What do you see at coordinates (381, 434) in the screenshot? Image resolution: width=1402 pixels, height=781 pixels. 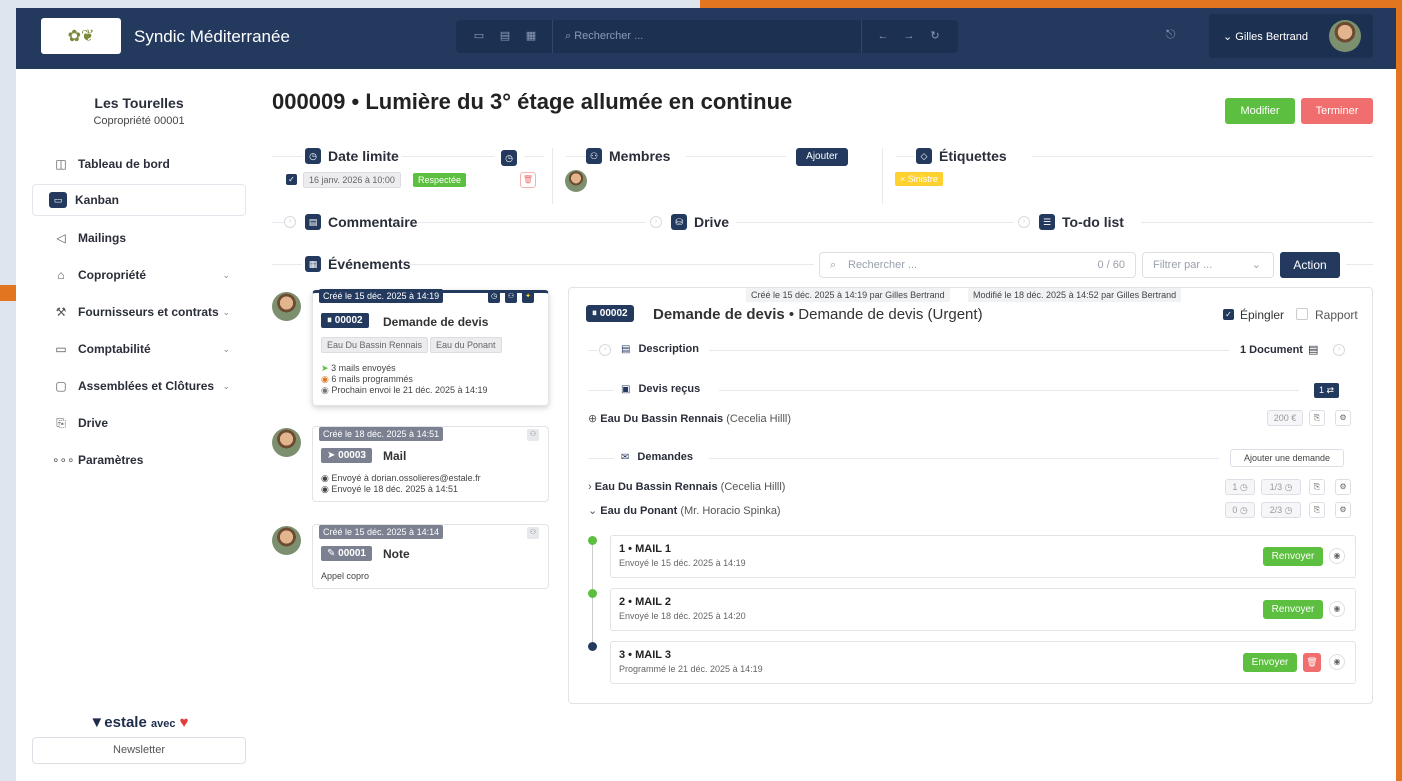 I see `event-date: Créé le 18 déc. 2025 à 14:51` at bounding box center [381, 434].